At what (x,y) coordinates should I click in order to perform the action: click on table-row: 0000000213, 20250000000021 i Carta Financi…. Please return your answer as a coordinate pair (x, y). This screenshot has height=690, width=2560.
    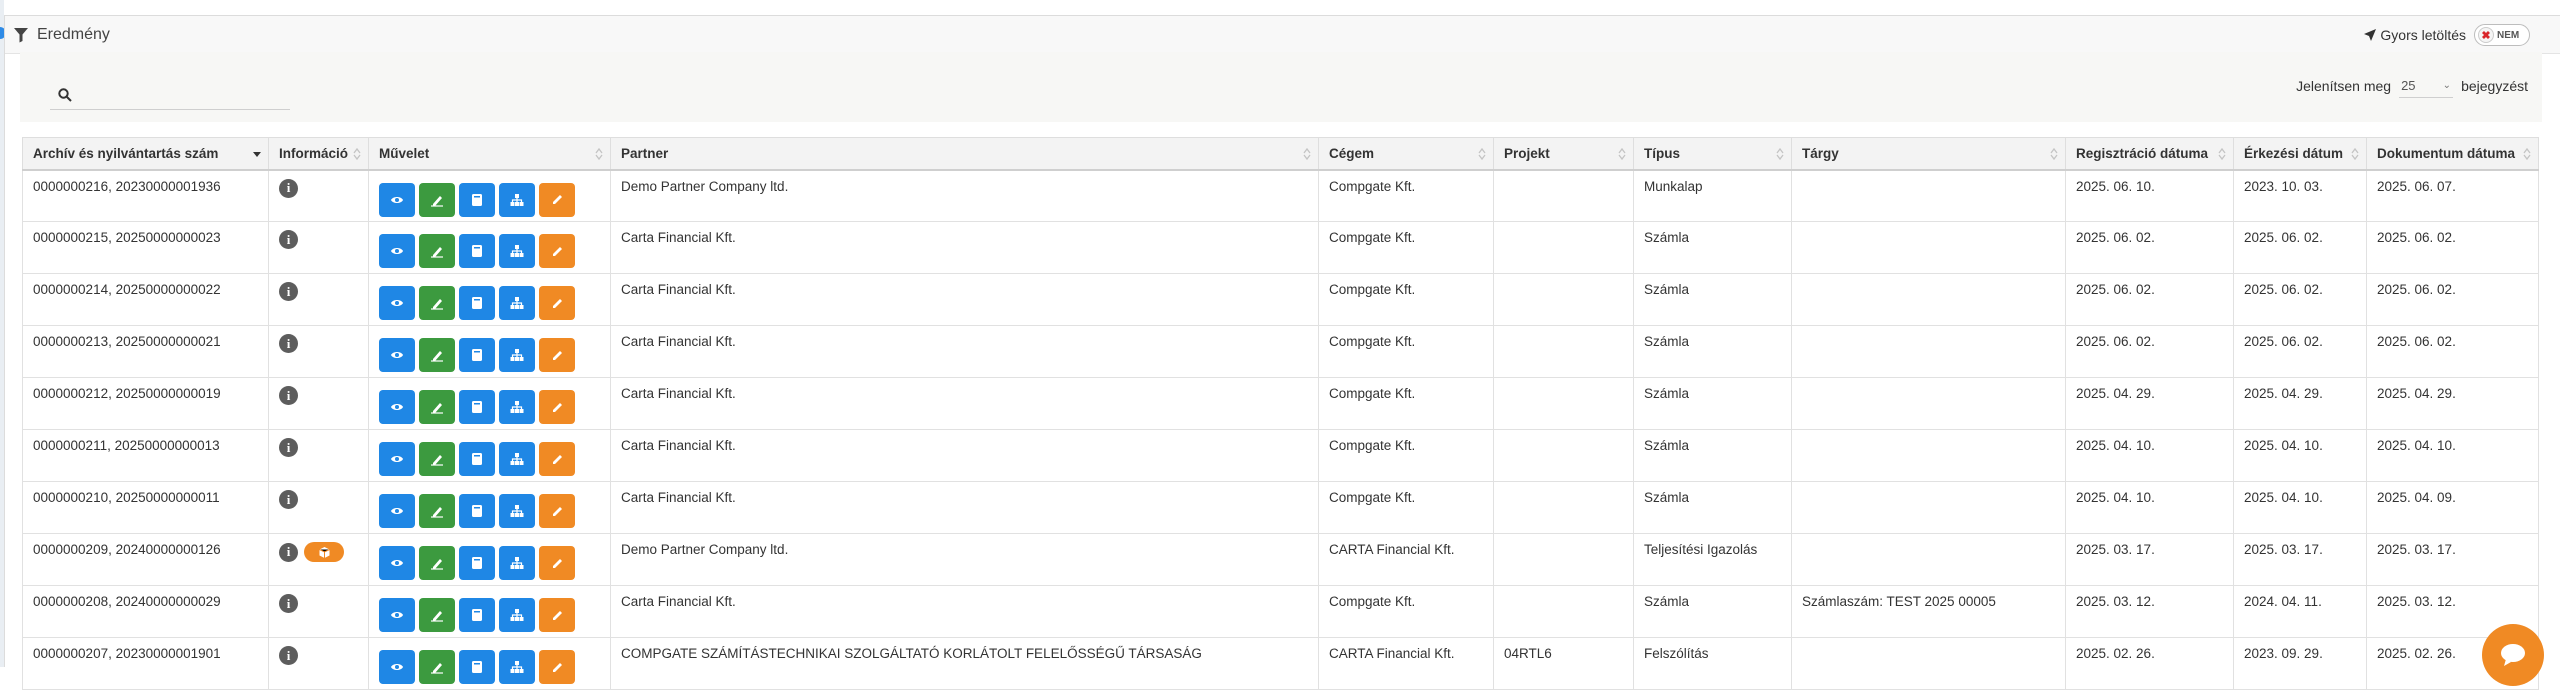
    Looking at the image, I should click on (1280, 351).